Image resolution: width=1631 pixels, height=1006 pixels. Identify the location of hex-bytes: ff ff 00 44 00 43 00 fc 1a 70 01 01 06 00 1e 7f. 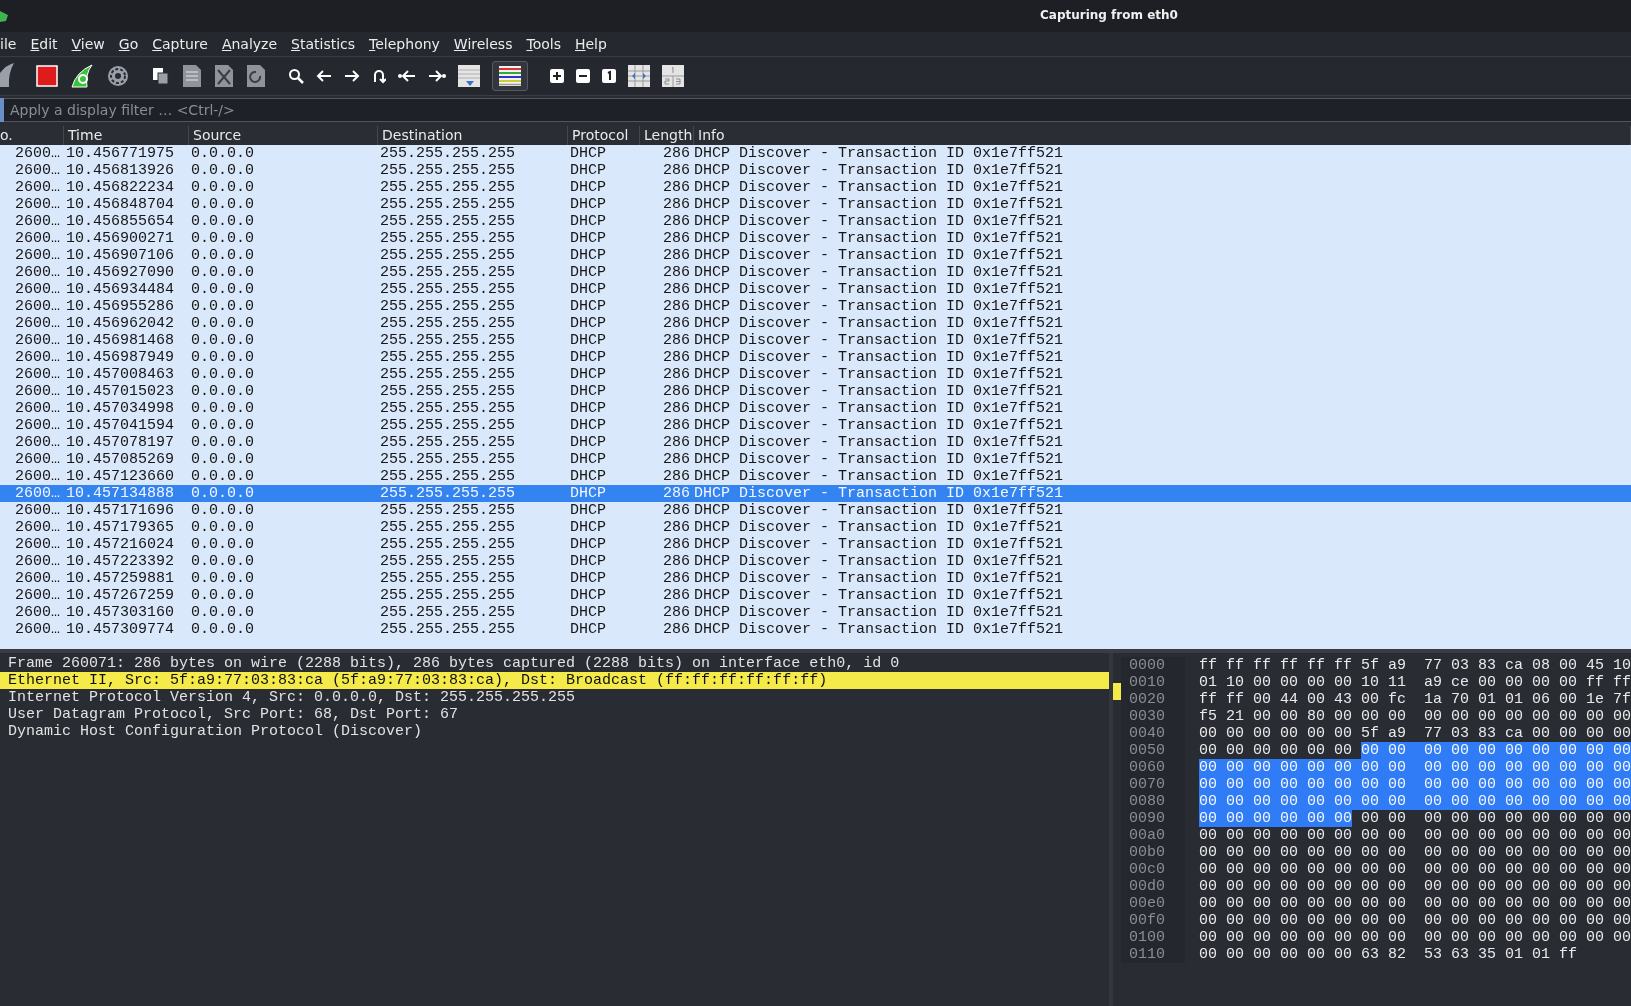
(1414, 699).